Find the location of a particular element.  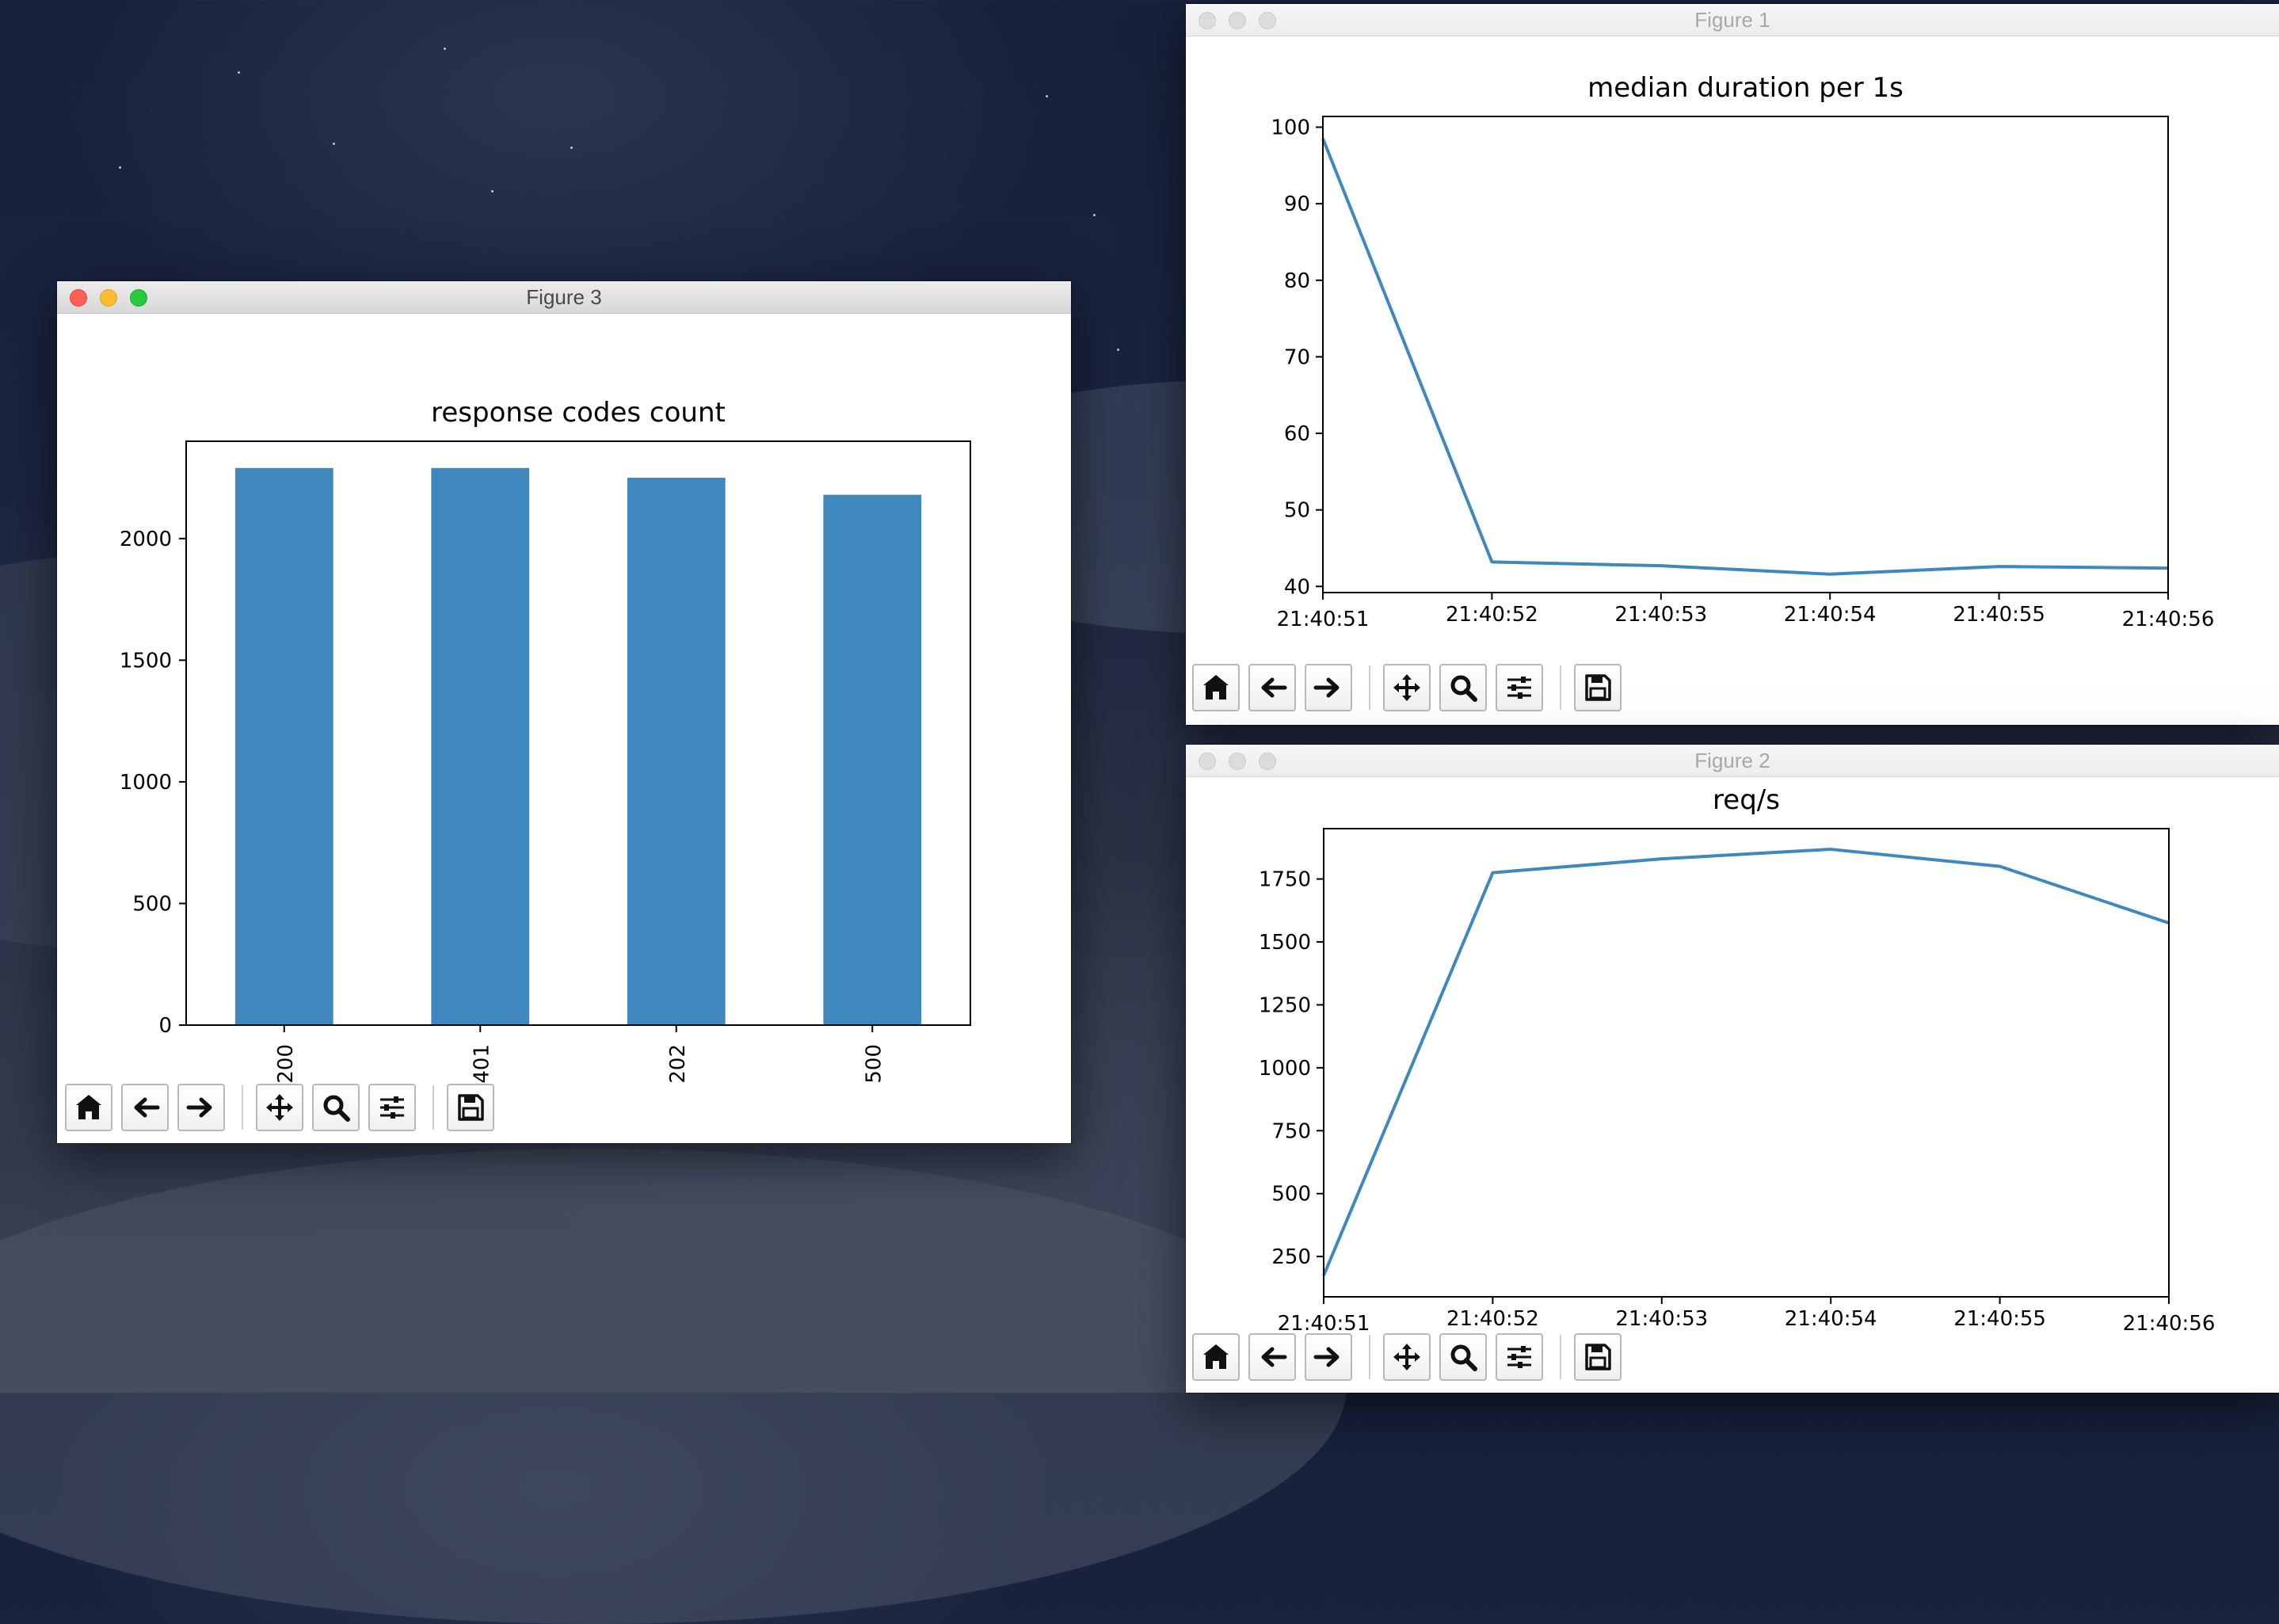

plot-frame is located at coordinates (1746, 355).